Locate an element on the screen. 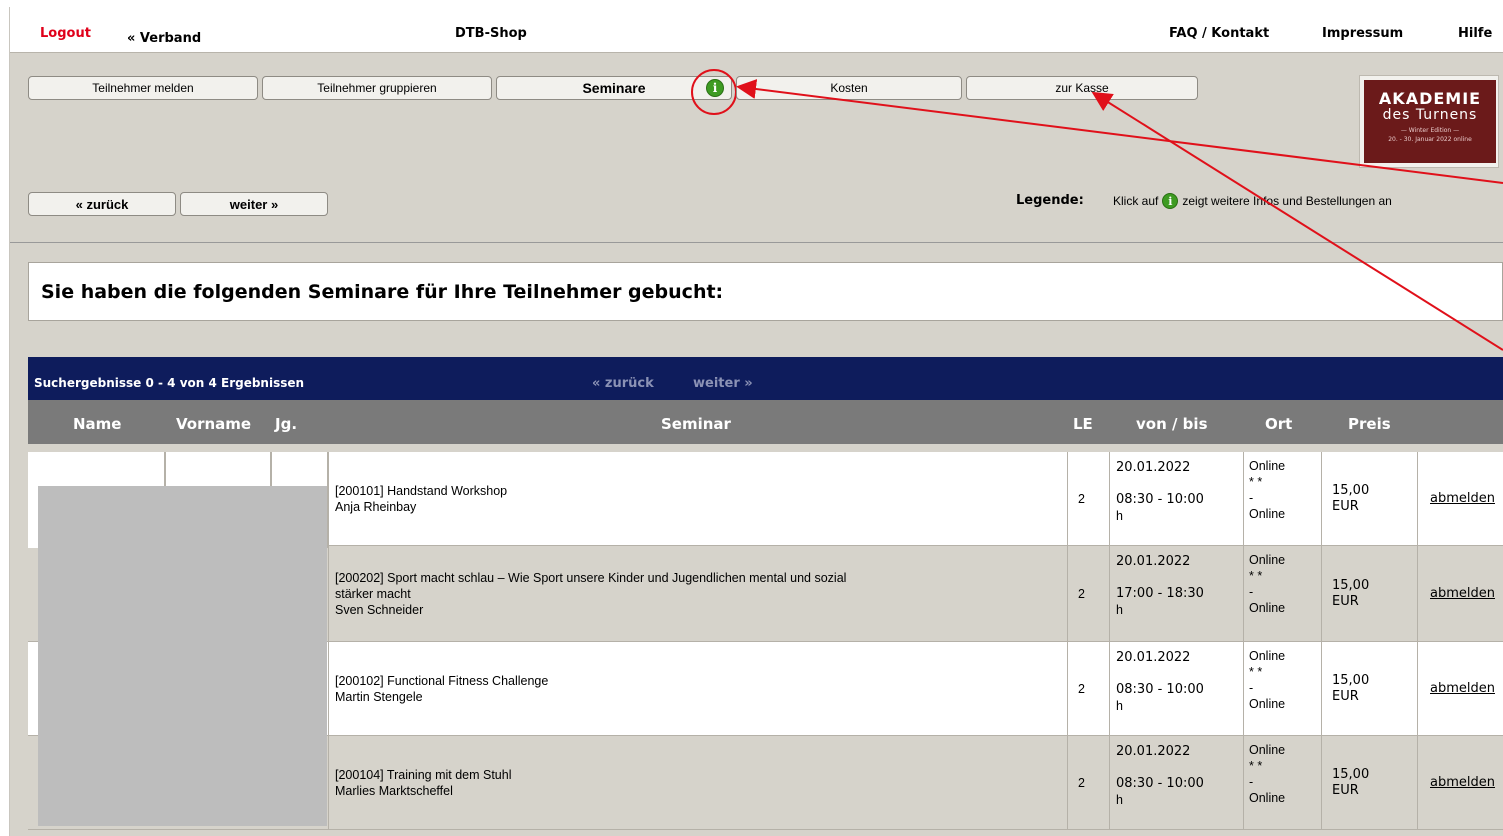 This screenshot has width=1503, height=836. legend-info-icon: i is located at coordinates (1170, 201).